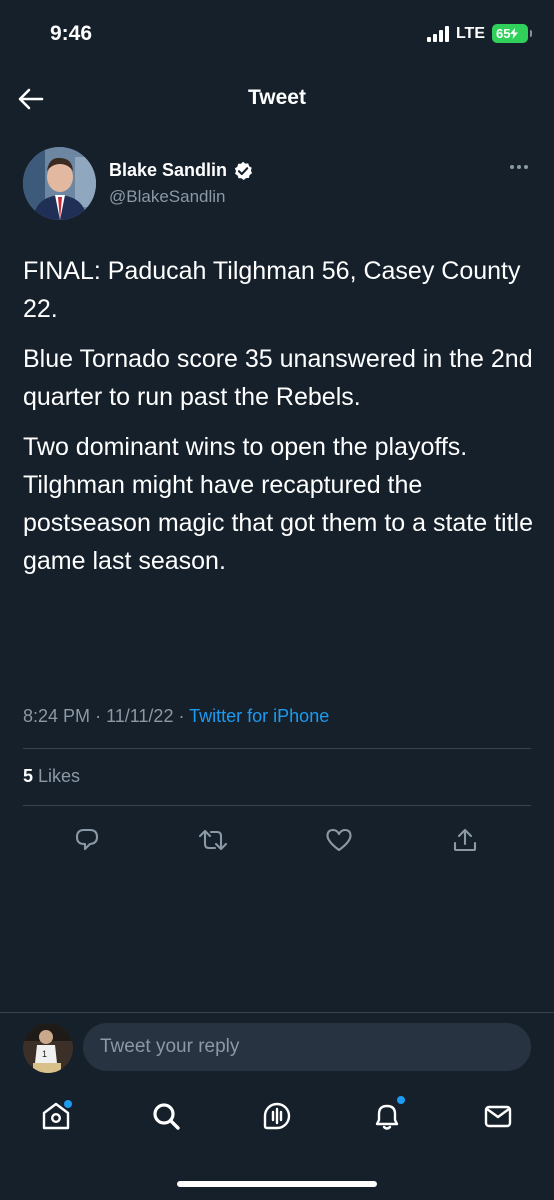 Image resolution: width=554 pixels, height=1200 pixels. I want to click on notifications-dot, so click(401, 1100).